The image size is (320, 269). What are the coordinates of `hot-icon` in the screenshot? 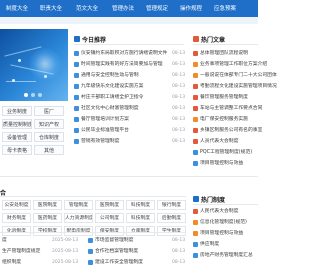 It's located at (196, 39).